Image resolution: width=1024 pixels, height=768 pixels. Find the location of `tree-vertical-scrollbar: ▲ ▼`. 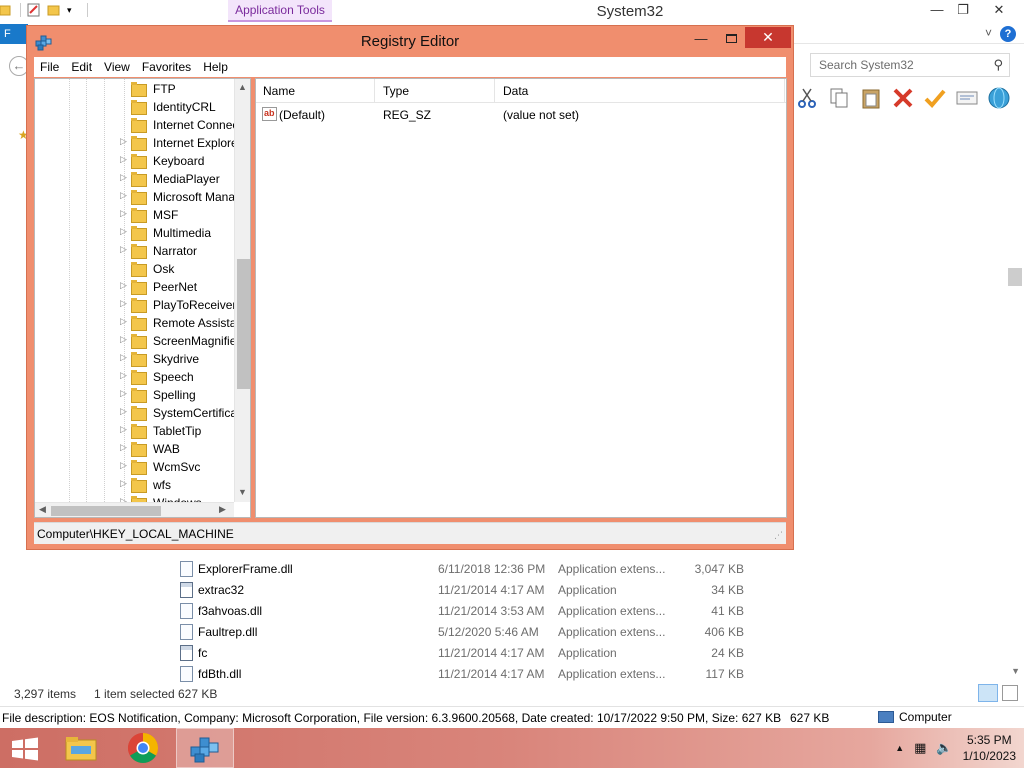

tree-vertical-scrollbar: ▲ ▼ is located at coordinates (242, 290).